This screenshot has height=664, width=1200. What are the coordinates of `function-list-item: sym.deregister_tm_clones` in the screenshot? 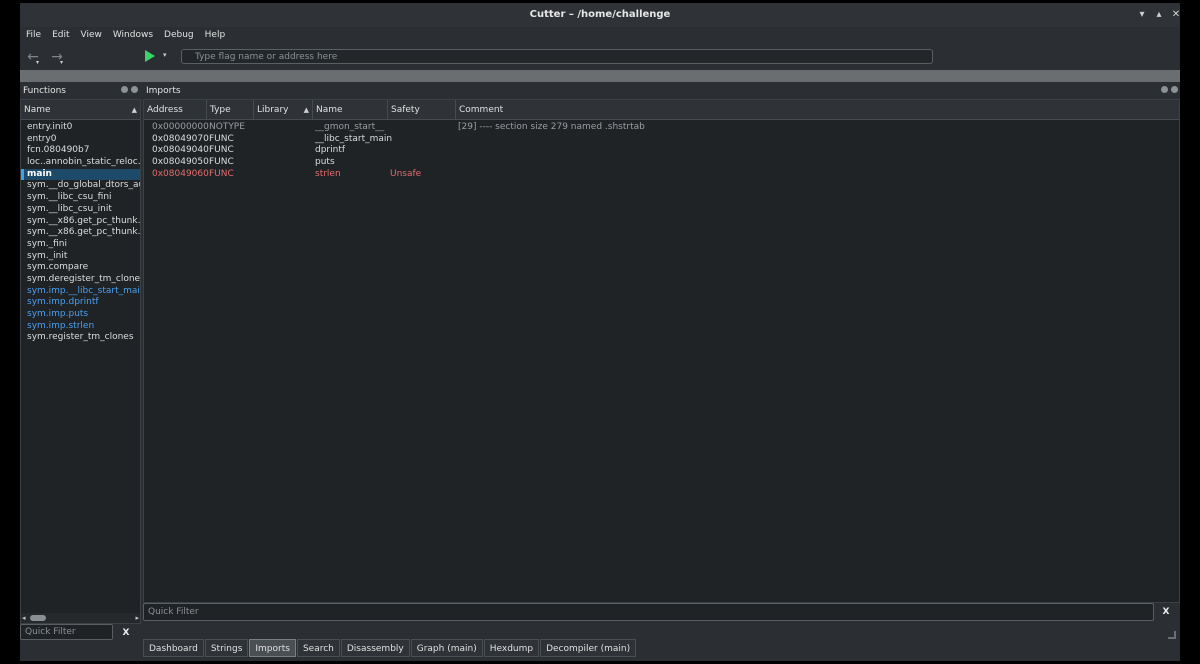 It's located at (80, 280).